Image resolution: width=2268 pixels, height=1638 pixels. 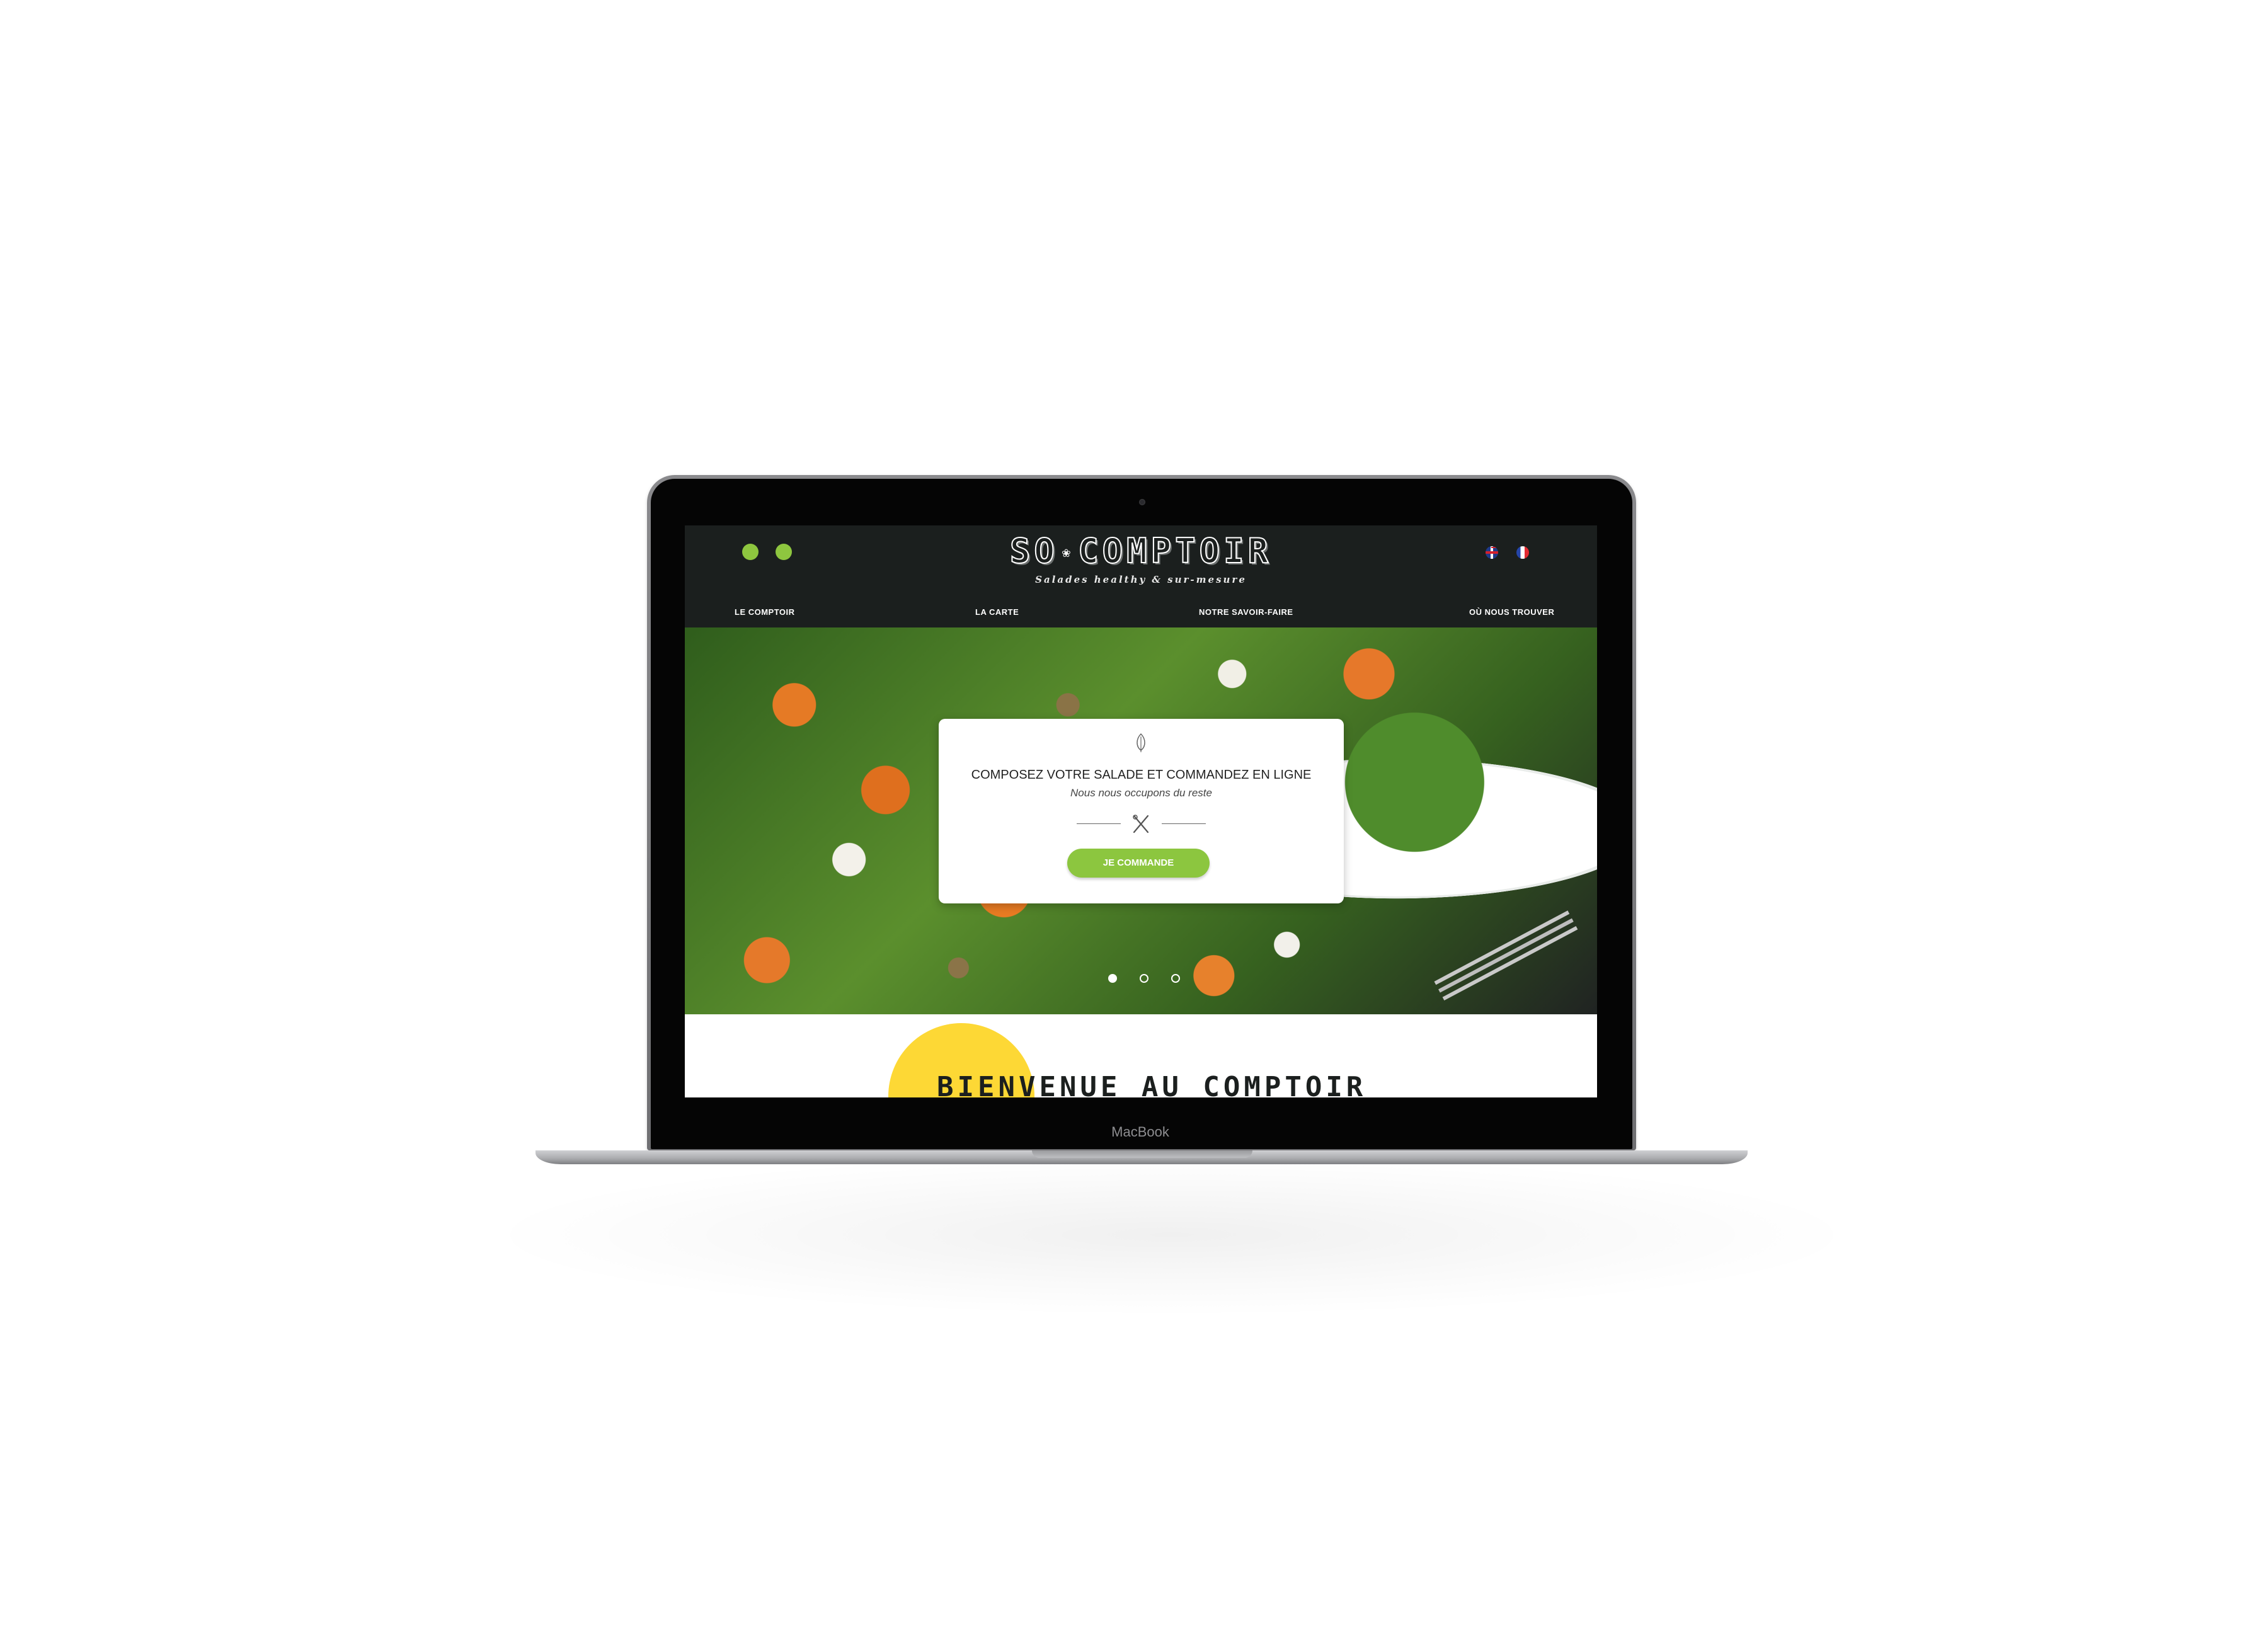 I want to click on uk-flag-icon, so click(x=1492, y=552).